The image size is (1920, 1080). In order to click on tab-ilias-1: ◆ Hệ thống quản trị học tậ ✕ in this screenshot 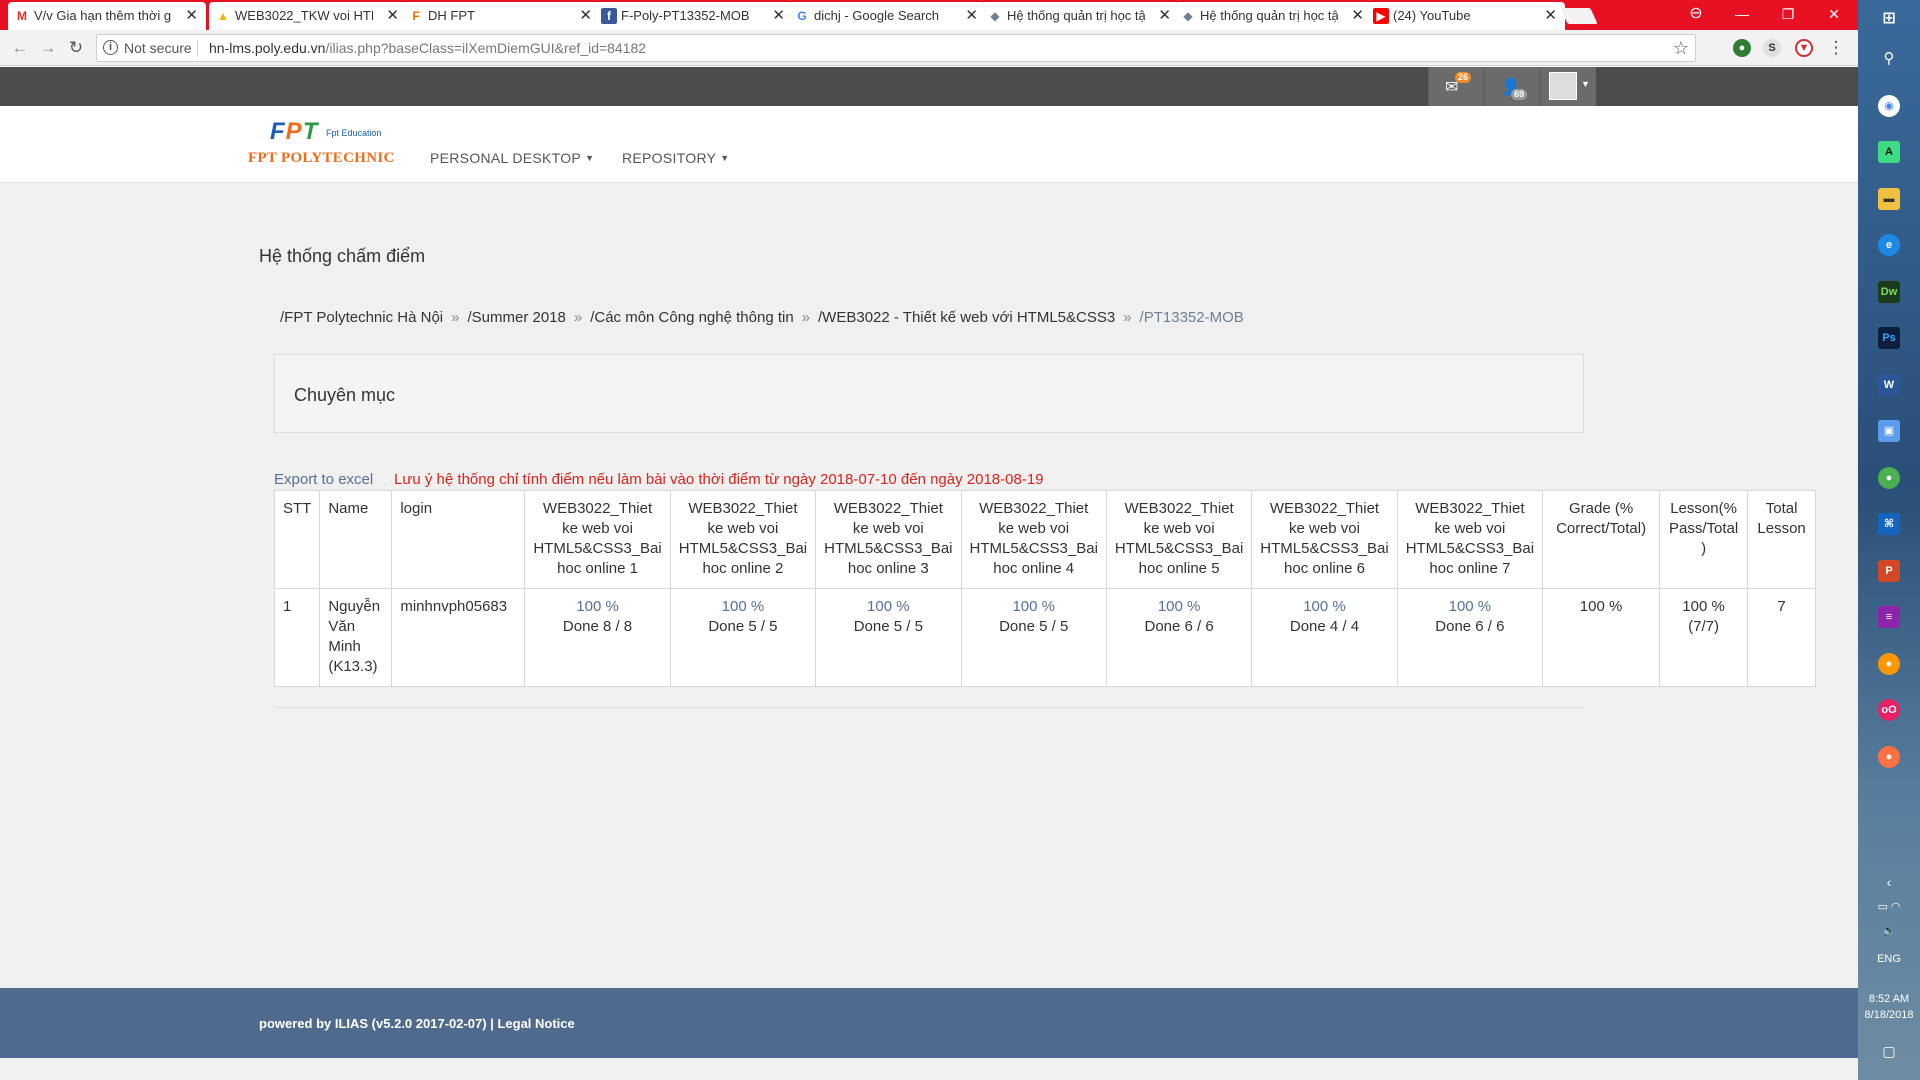, I will do `click(1080, 16)`.